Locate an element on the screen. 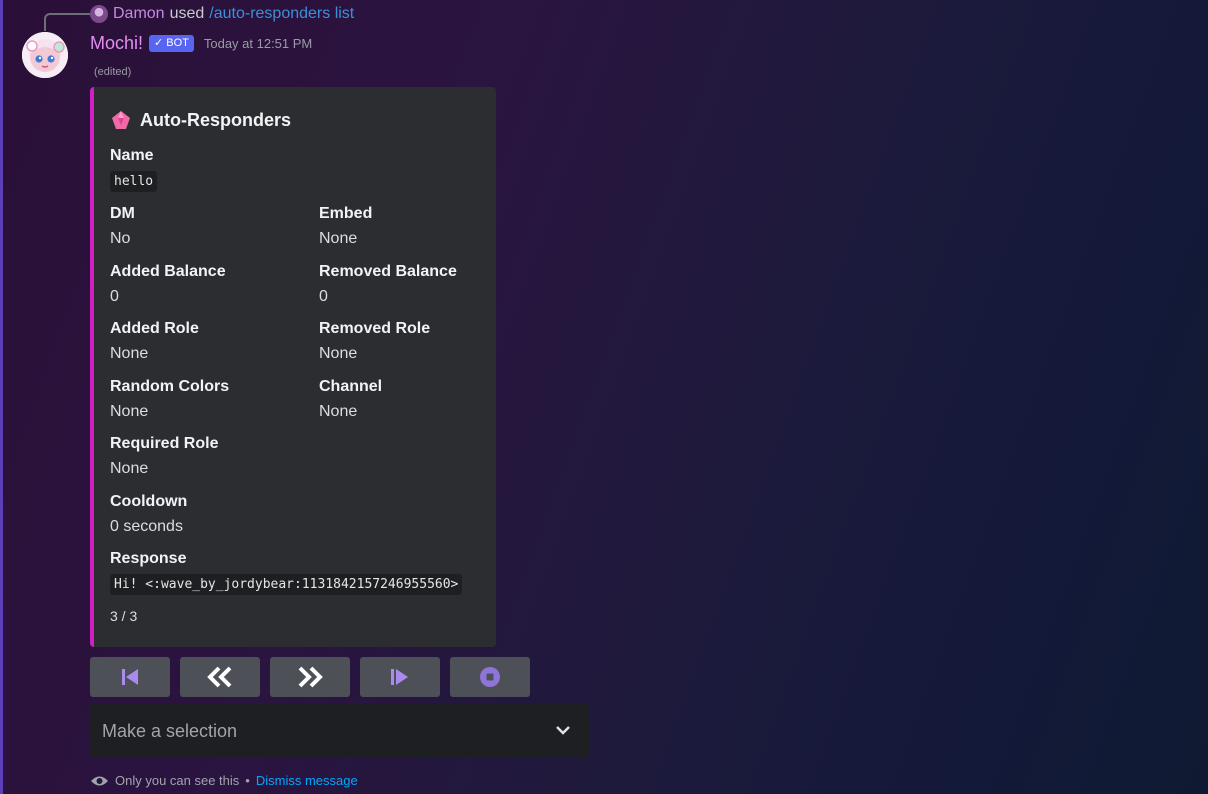 The image size is (1208, 794). ephemeral-notice: Only you can see this • Dismiss message is located at coordinates (224, 780).